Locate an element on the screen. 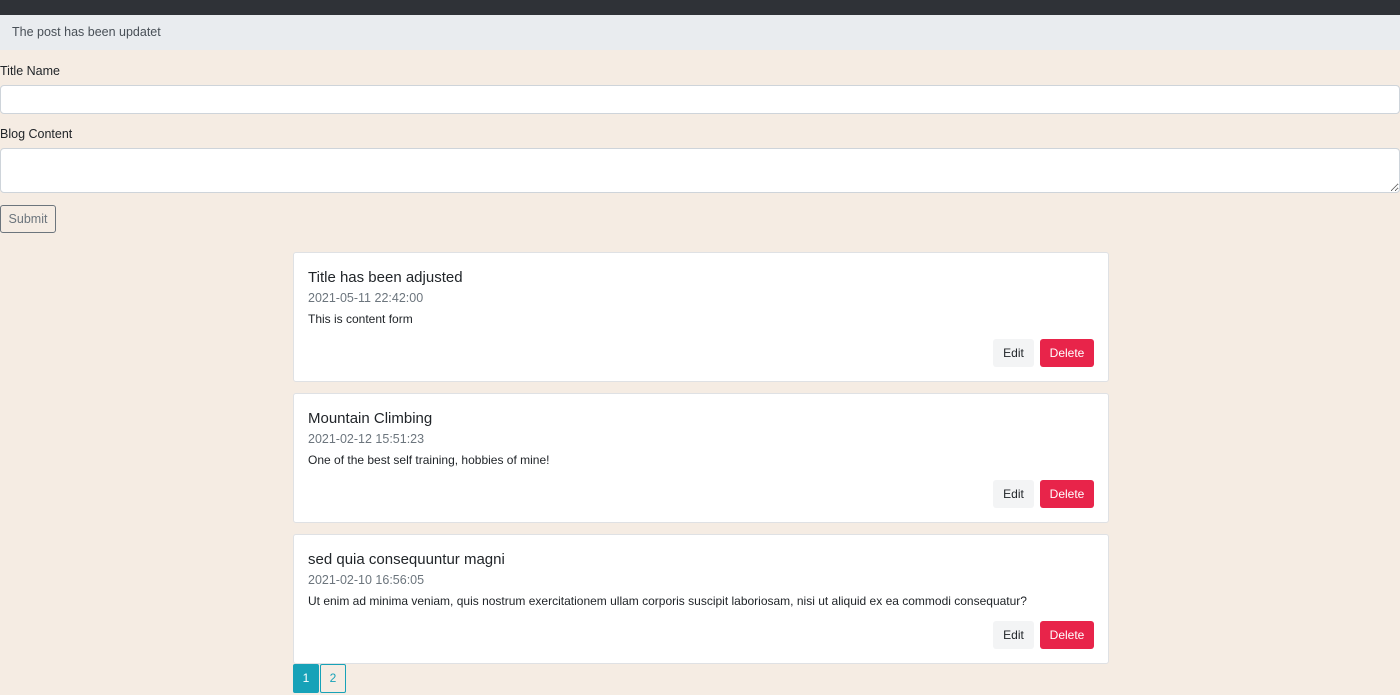 This screenshot has width=1400, height=695. post-title: Mountain Climbing is located at coordinates (370, 418).